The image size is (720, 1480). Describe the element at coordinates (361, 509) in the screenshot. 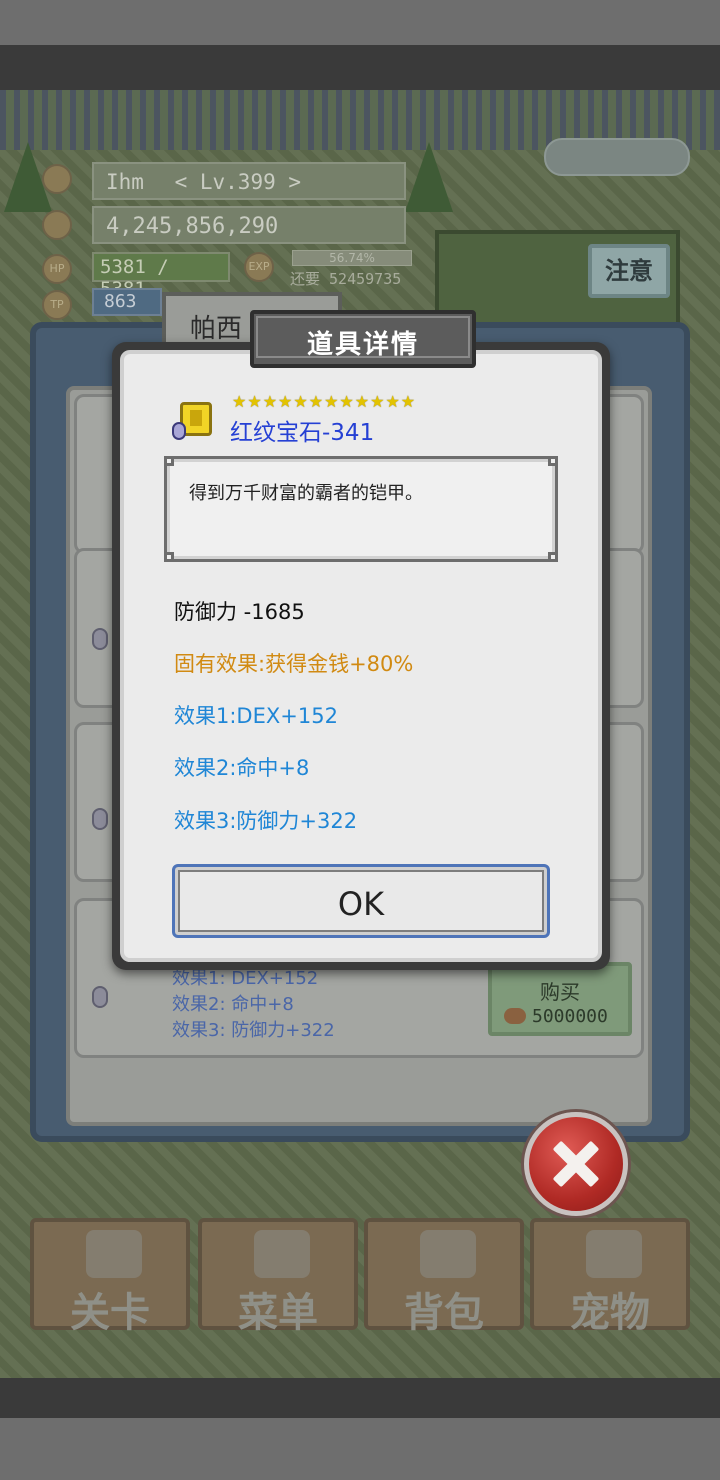

I see `item-description-box: 得到万千财富的霸者的铠甲。` at that location.